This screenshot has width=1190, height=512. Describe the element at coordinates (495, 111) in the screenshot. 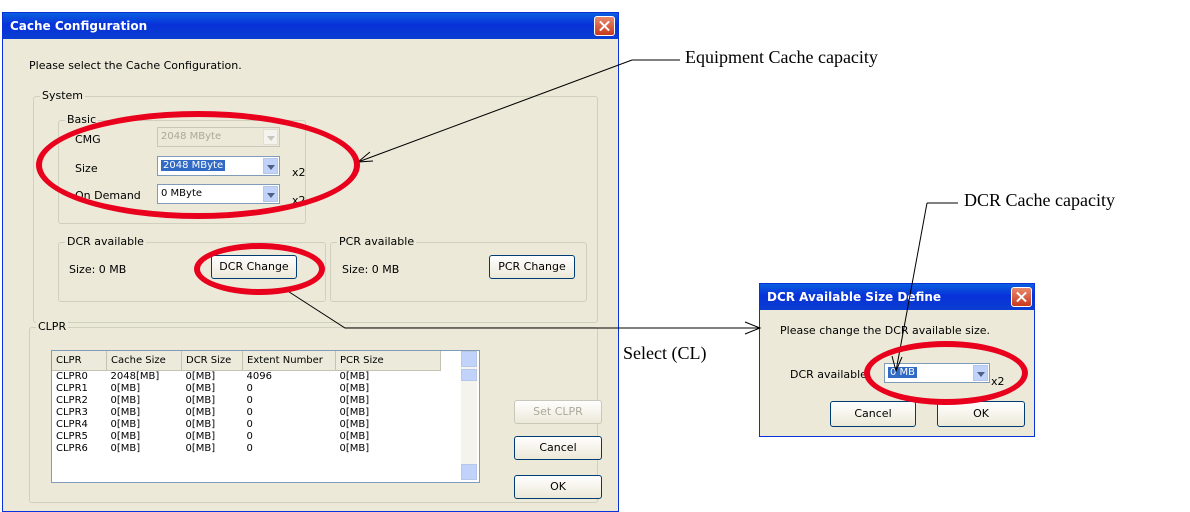

I see `callout-arrow-line` at that location.